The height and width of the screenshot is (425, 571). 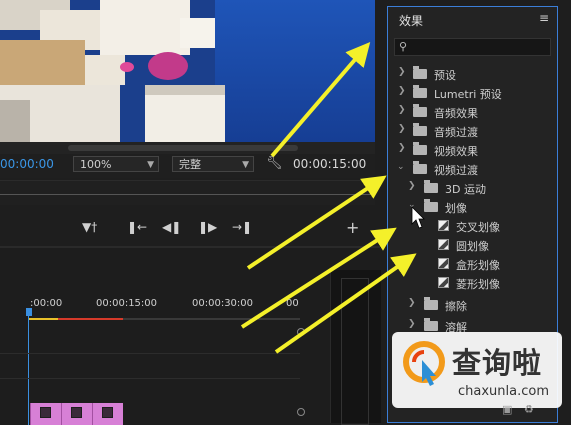 I want to click on step-back-icon: ◀❚, so click(x=171, y=227).